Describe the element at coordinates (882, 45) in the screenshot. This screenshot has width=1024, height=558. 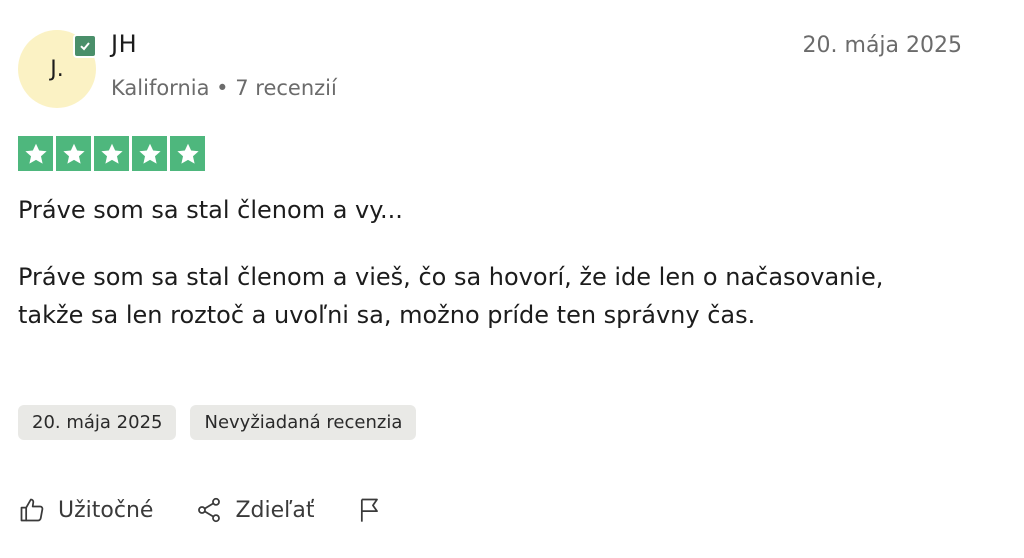
I see `review-date: 20. mája 2025` at that location.